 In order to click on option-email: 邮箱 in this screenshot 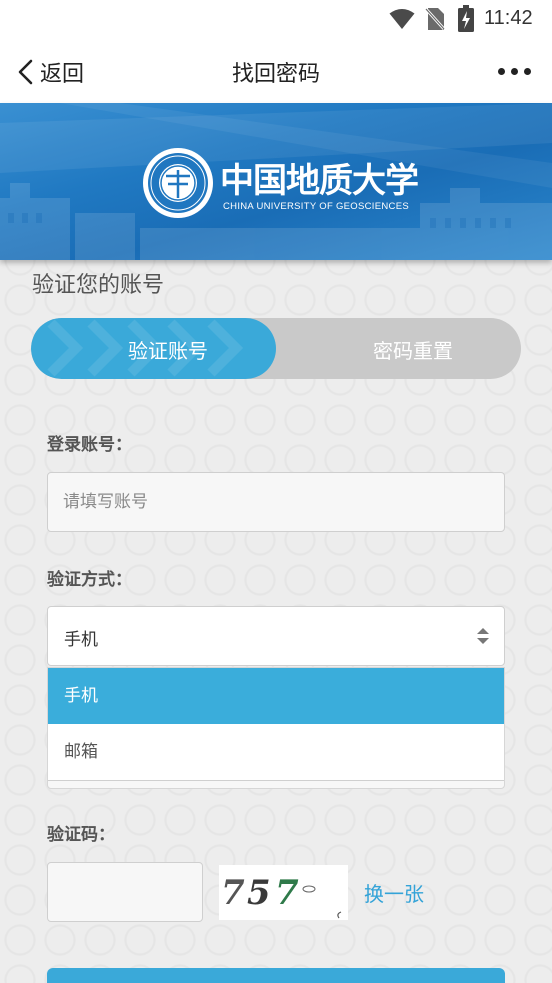, I will do `click(276, 752)`.